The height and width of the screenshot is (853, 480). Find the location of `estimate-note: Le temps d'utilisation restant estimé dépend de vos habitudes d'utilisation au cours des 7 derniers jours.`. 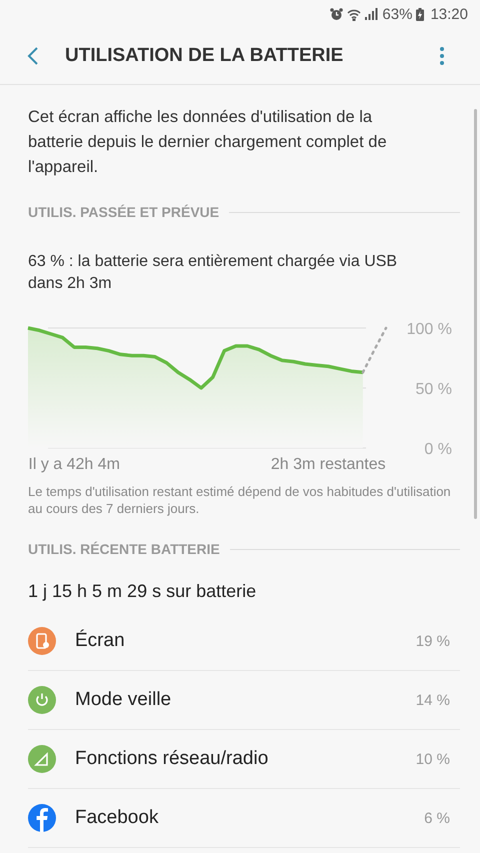

estimate-note: Le temps d'utilisation restant estimé dépend de vos habitudes d'utilisation au cours des 7 derniers jours. is located at coordinates (240, 500).